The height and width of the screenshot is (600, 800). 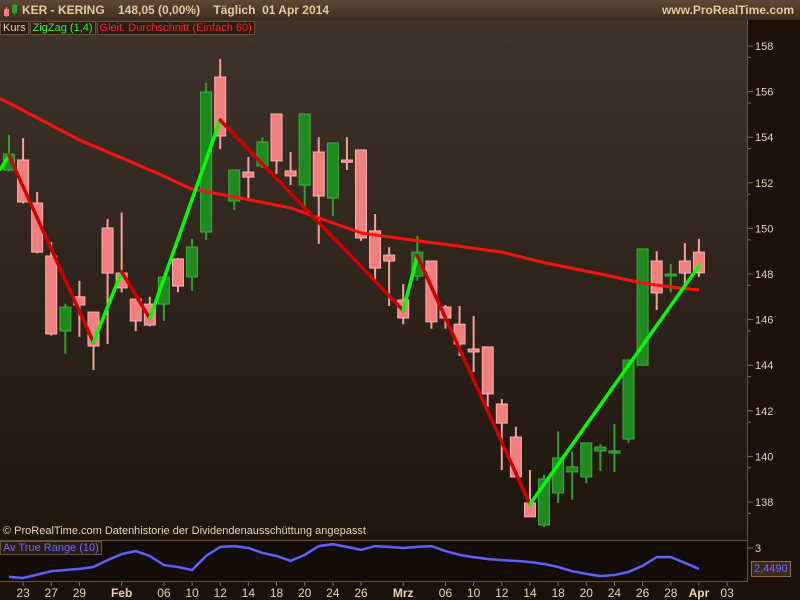 I want to click on y-tick-label: 152, so click(x=764, y=184).